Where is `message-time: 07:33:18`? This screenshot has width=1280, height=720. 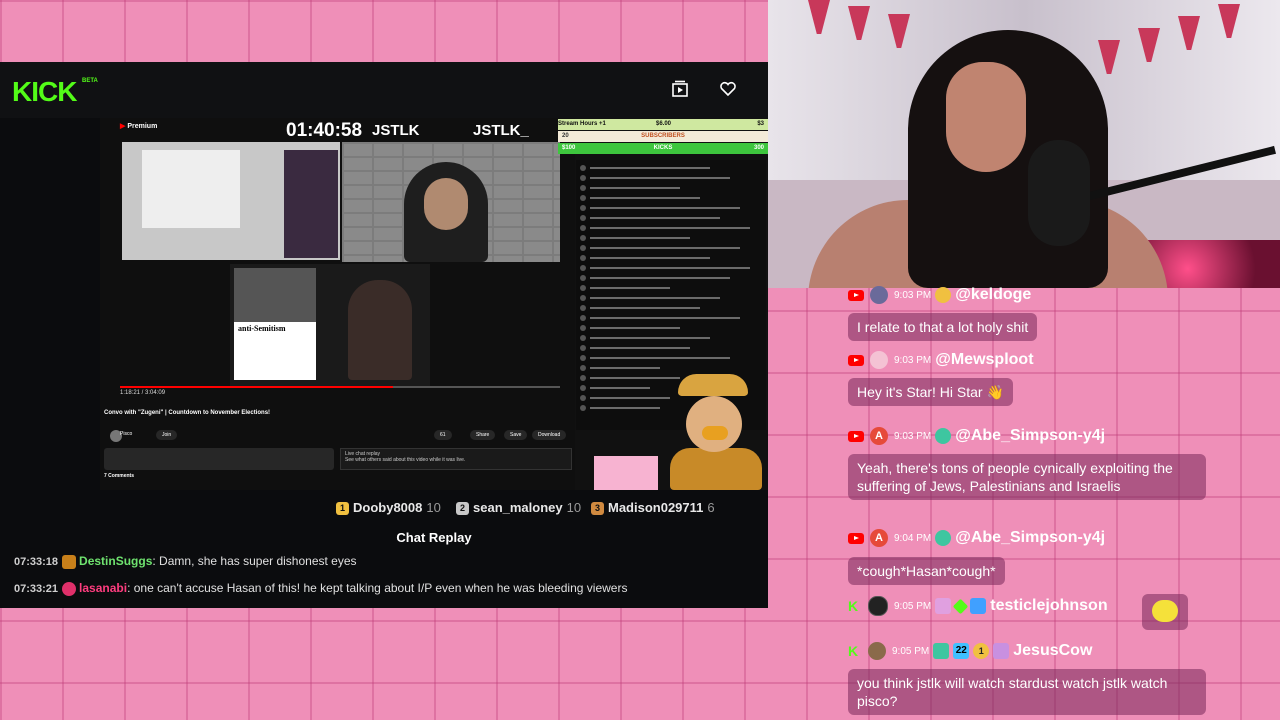
message-time: 07:33:18 is located at coordinates (36, 562).